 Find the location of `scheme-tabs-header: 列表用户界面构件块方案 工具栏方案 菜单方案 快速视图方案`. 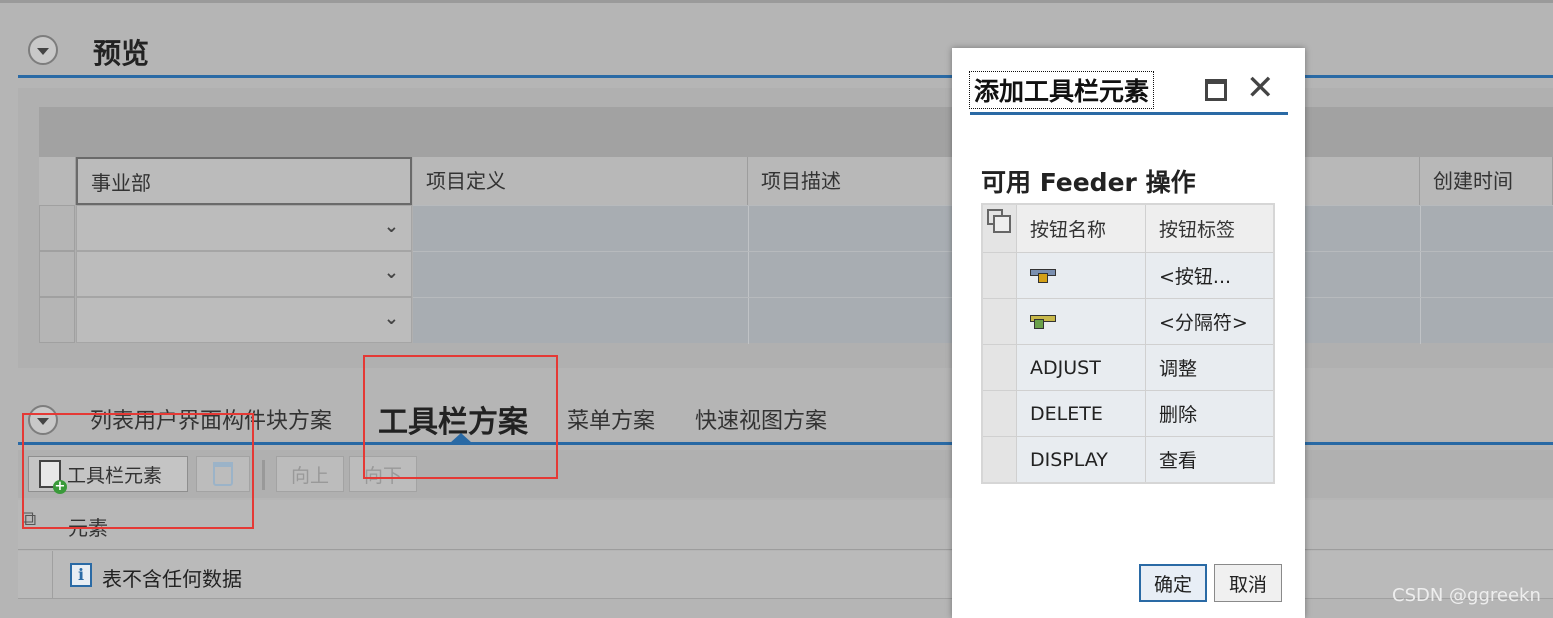

scheme-tabs-header: 列表用户界面构件块方案 工具栏方案 菜单方案 快速视图方案 is located at coordinates (785, 420).